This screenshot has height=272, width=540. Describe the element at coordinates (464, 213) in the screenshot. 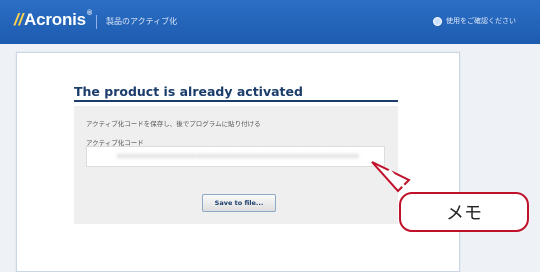

I see `memo-label: メモ` at that location.